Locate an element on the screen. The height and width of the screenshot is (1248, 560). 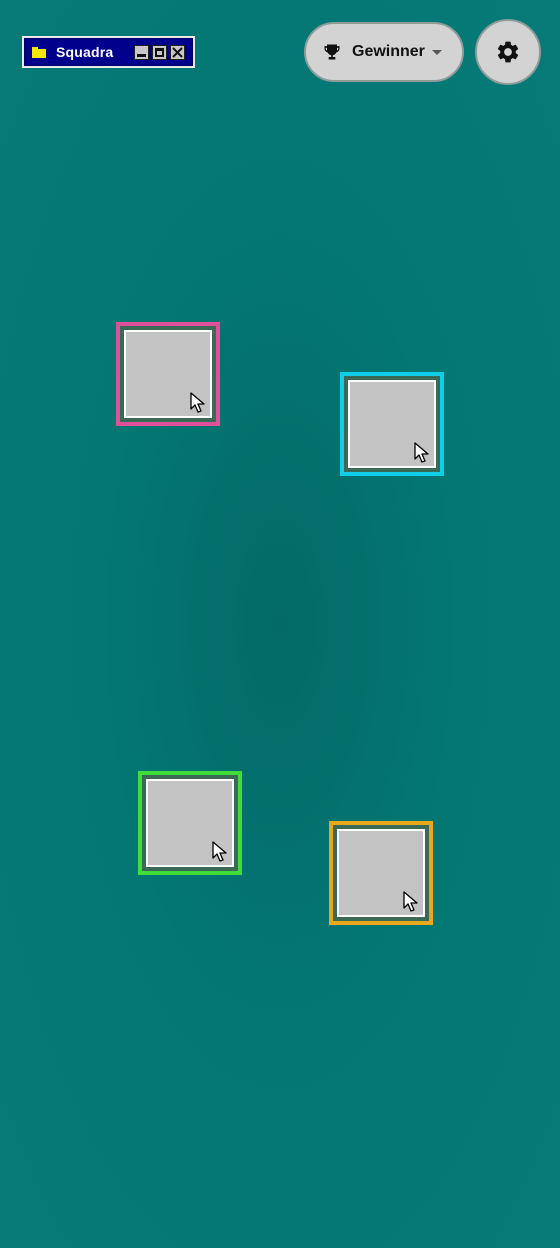
gear-icon is located at coordinates (508, 52).